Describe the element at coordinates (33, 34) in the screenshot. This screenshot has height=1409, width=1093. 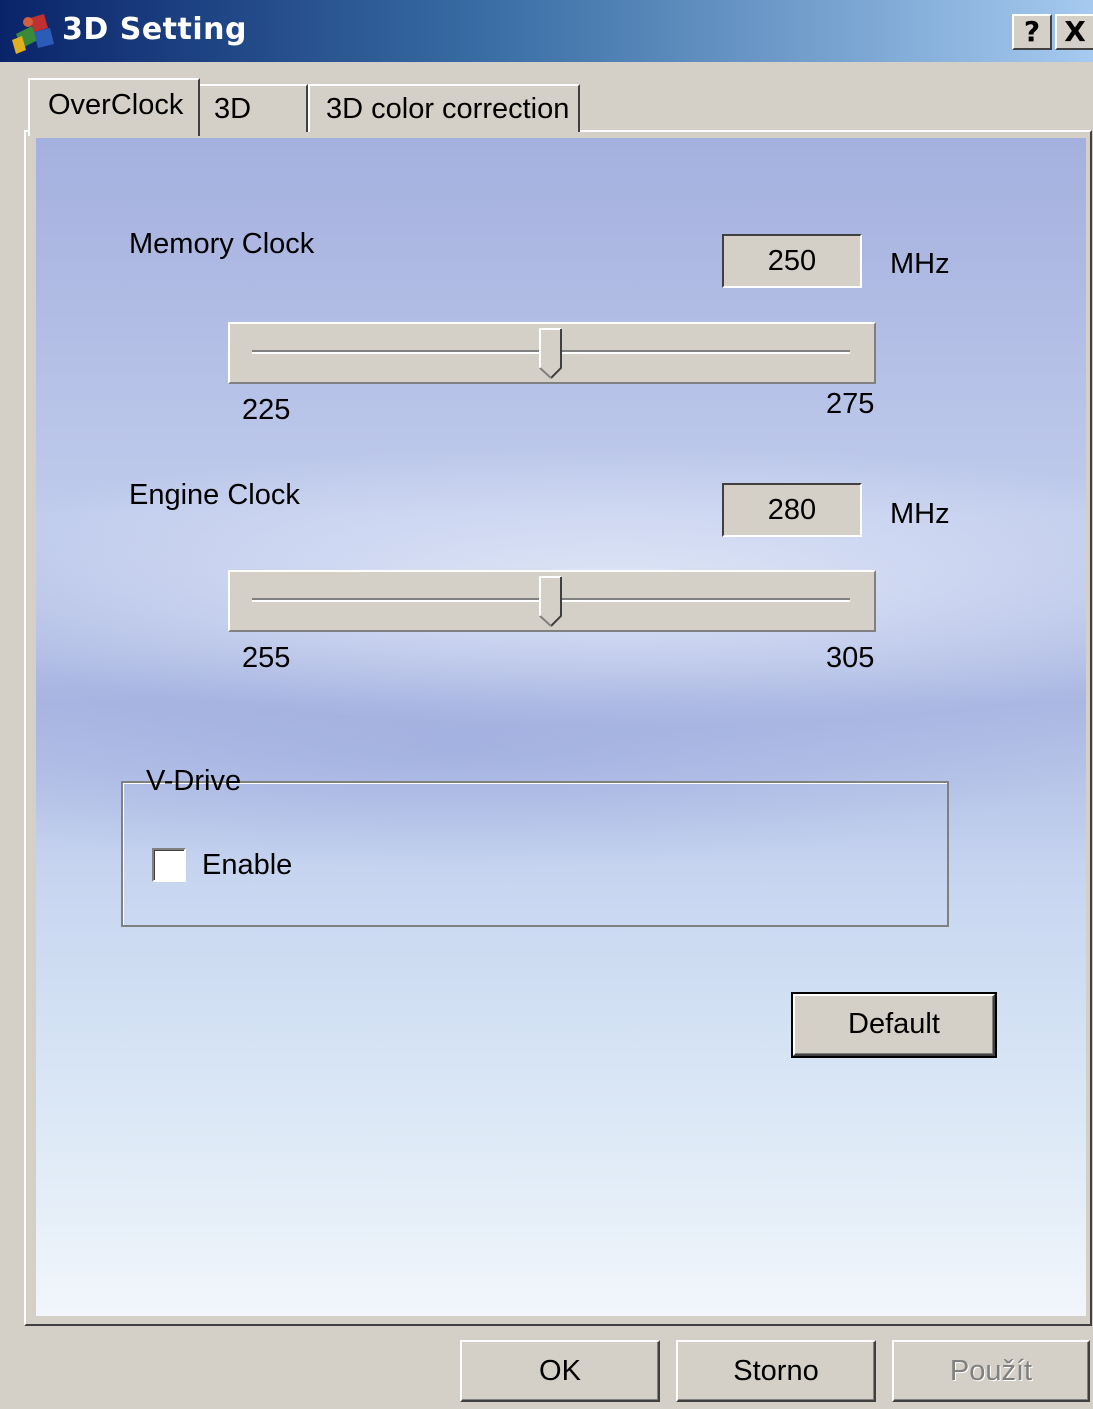
I see `app-icon` at that location.